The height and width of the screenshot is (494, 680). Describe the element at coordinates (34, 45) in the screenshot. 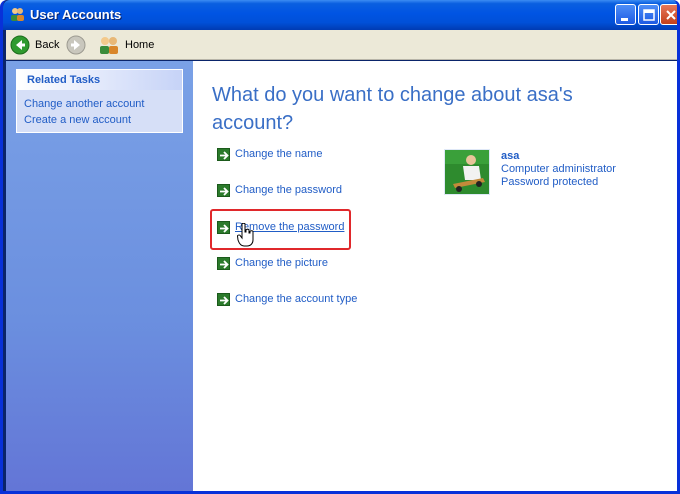

I see `back-button: Back` at that location.